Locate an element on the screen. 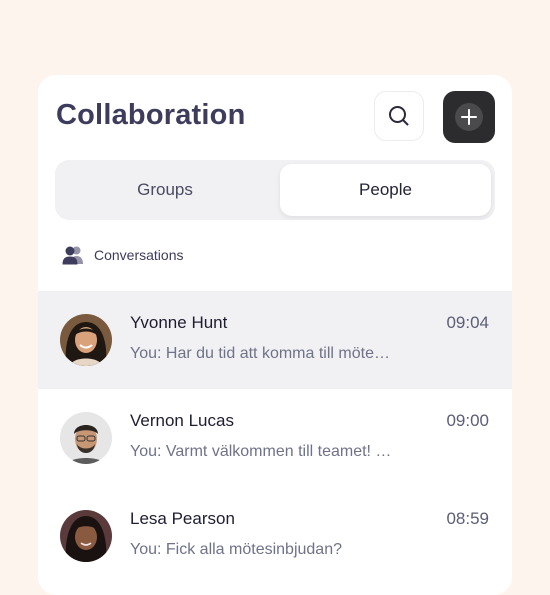 The image size is (550, 595). contact-name: Lesa Pearson is located at coordinates (182, 518).